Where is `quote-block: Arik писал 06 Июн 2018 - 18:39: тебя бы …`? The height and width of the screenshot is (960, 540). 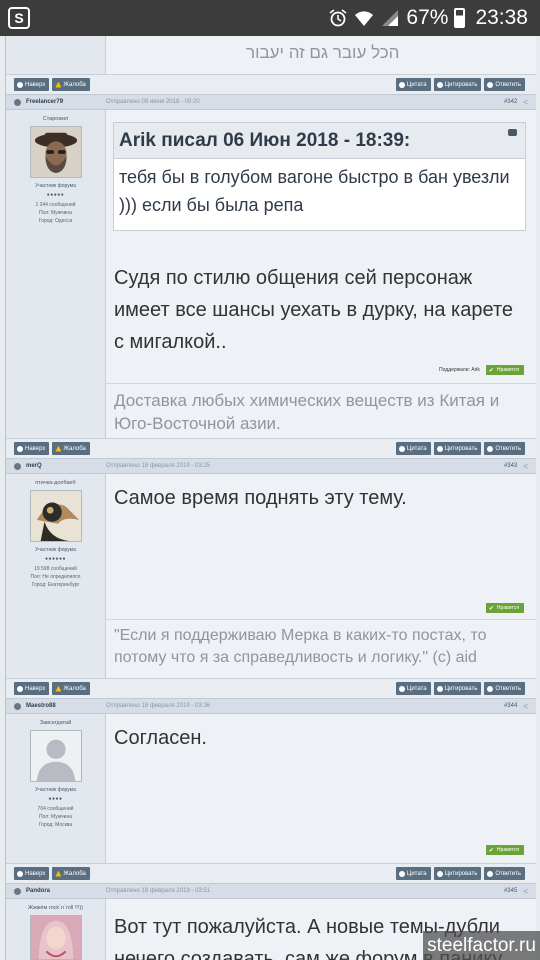 quote-block: Arik писал 06 Июн 2018 - 18:39: тебя бы … is located at coordinates (319, 176).